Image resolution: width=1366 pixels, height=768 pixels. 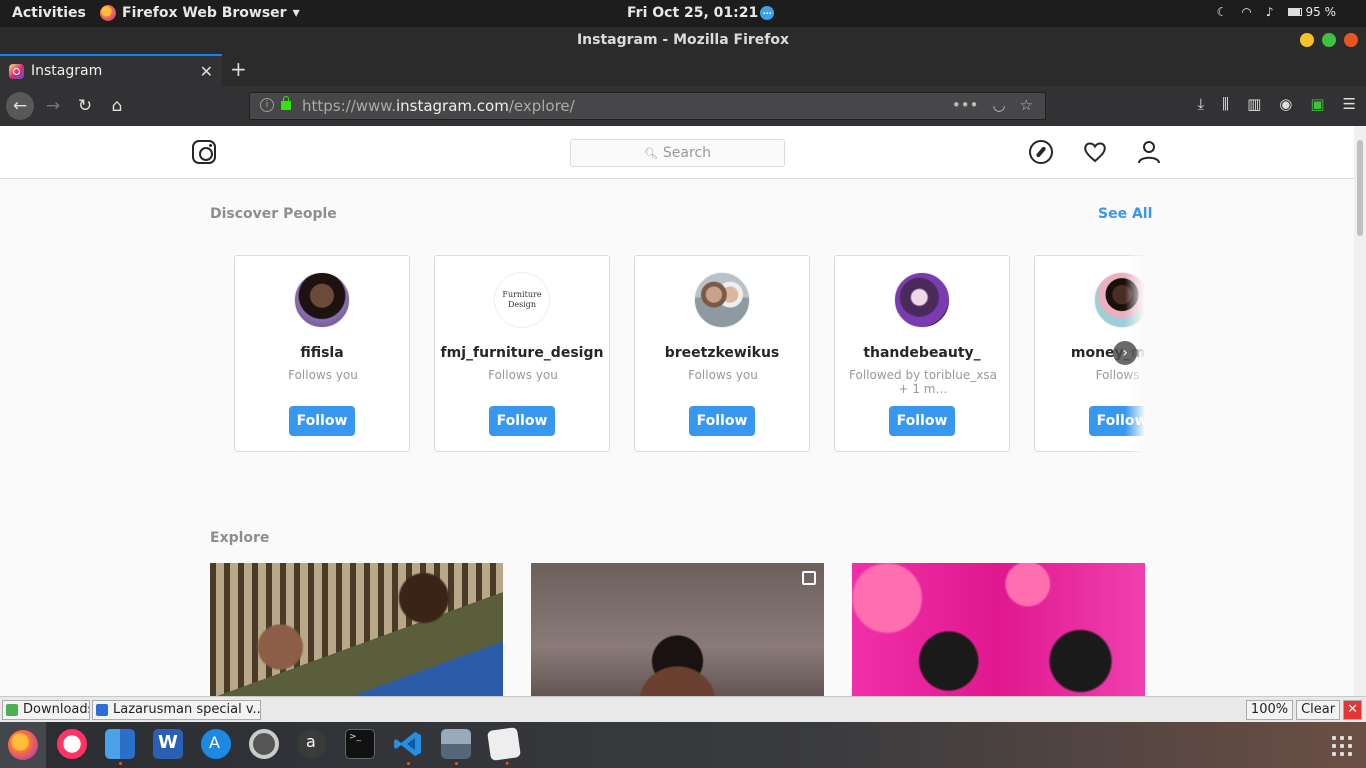 I want to click on close-window-button, so click(x=1351, y=40).